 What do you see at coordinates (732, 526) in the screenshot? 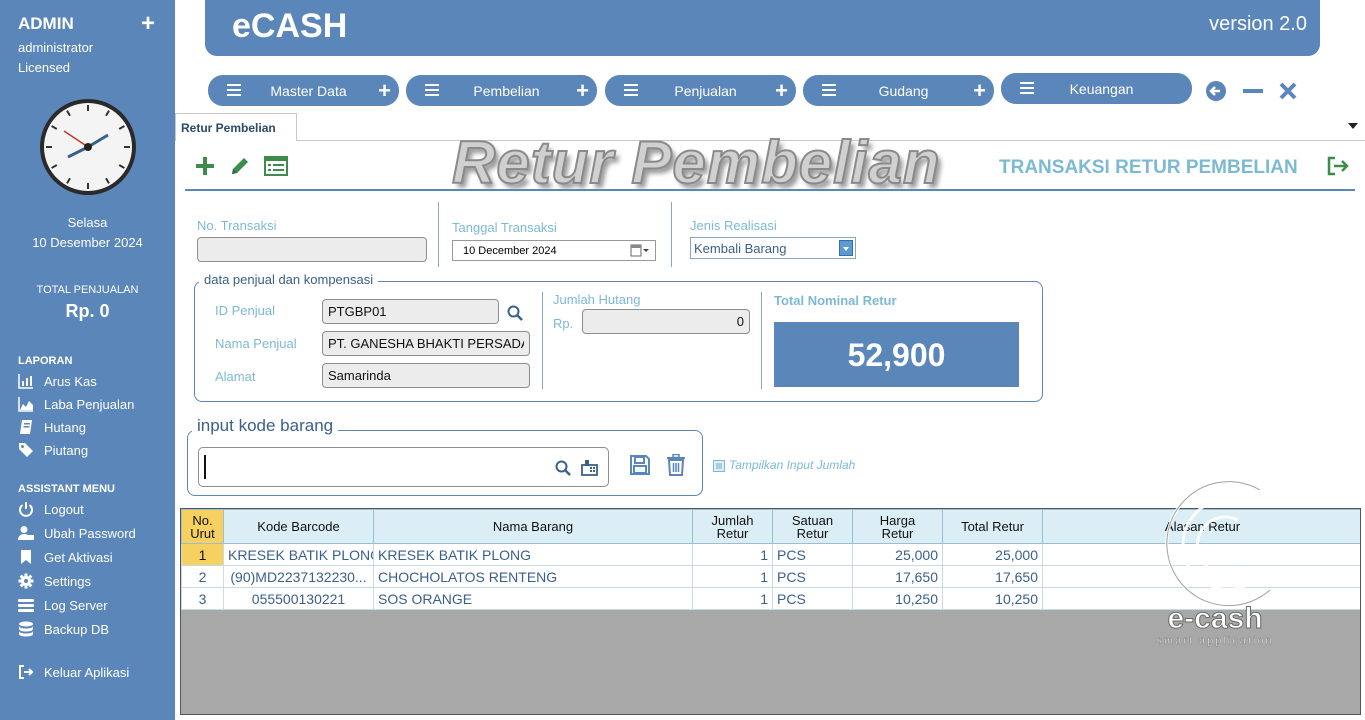
I see `column-header-jumlah-retur: Jumlah Retur` at bounding box center [732, 526].